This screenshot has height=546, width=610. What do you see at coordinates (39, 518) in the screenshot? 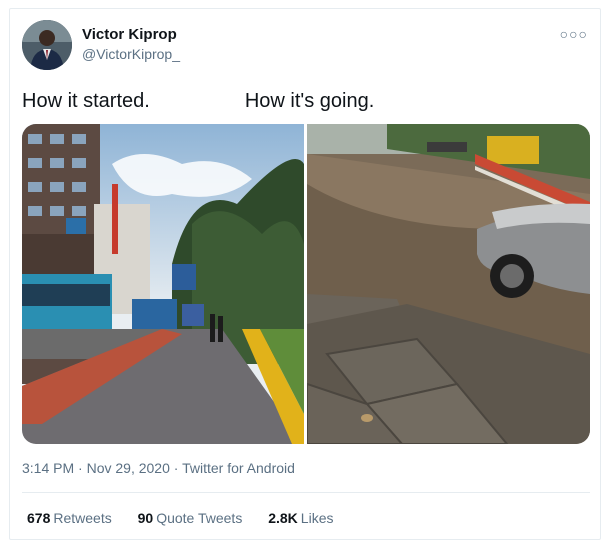
I see `retweets-count: 678` at bounding box center [39, 518].